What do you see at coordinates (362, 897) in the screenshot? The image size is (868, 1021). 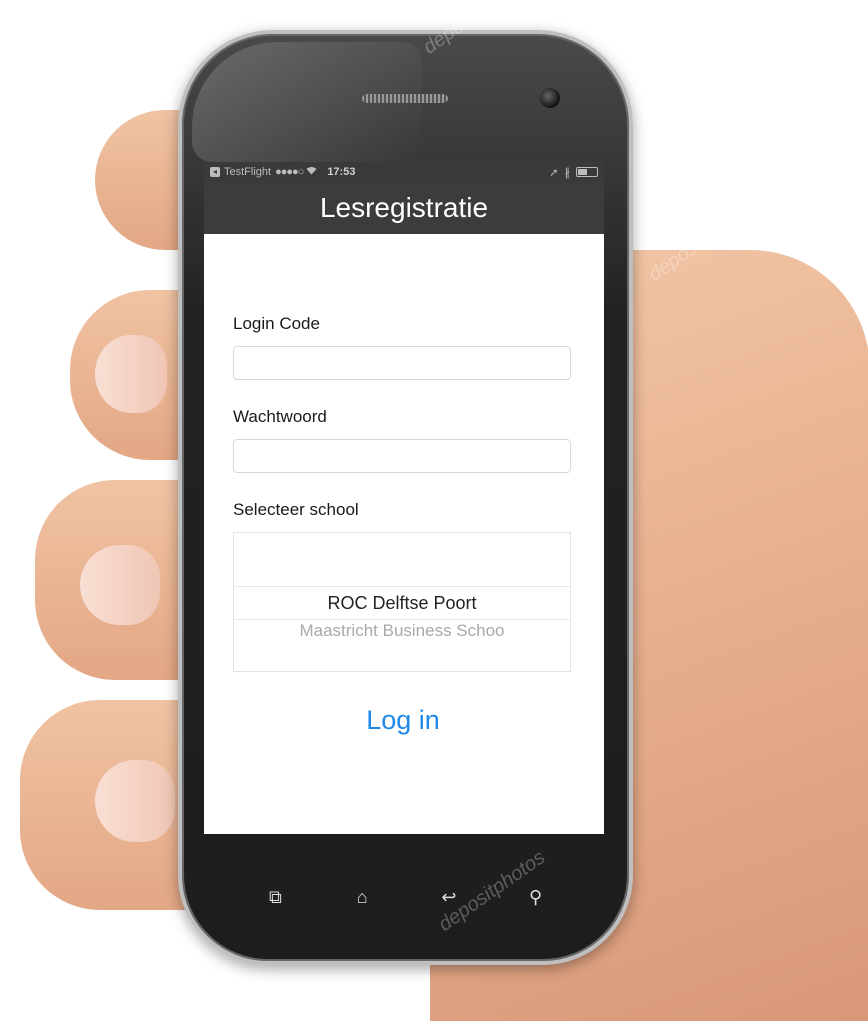 I see `home-icon: ⌂` at bounding box center [362, 897].